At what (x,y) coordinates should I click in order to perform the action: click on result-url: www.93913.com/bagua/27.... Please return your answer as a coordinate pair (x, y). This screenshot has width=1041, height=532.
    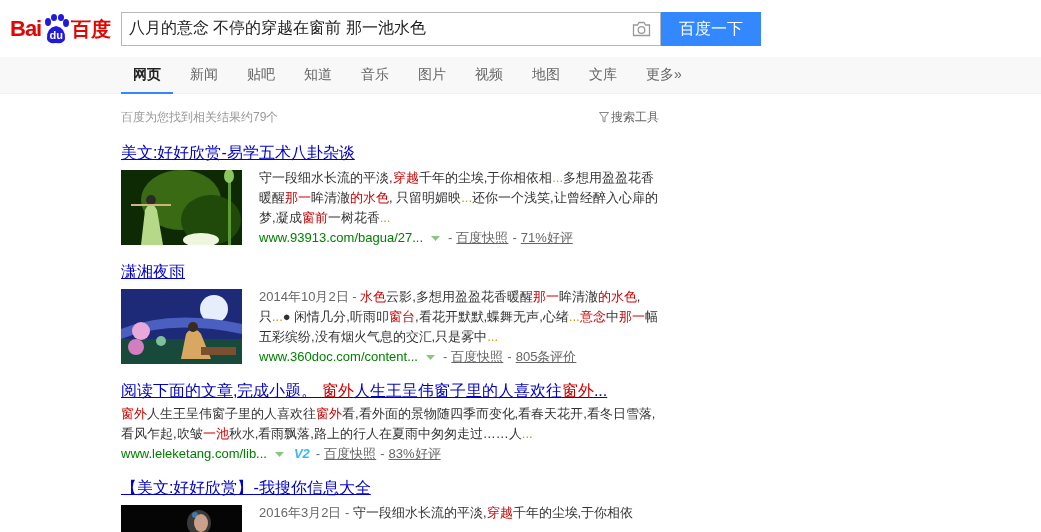
    Looking at the image, I should click on (341, 238).